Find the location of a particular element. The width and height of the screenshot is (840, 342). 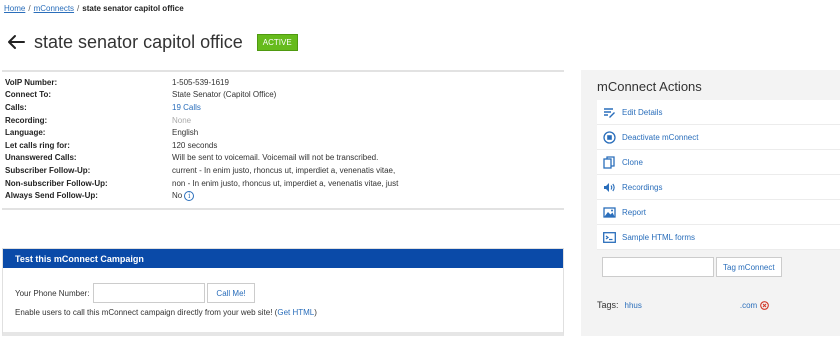

title-row: state senator capitol office ACTIVE is located at coordinates (152, 42).